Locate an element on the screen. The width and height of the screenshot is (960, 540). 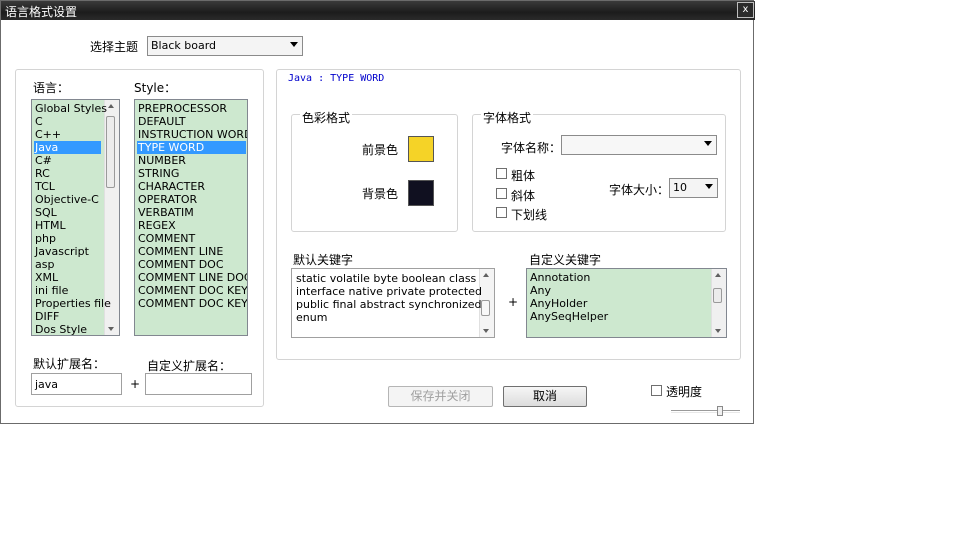
list-item: Any is located at coordinates (604, 290).